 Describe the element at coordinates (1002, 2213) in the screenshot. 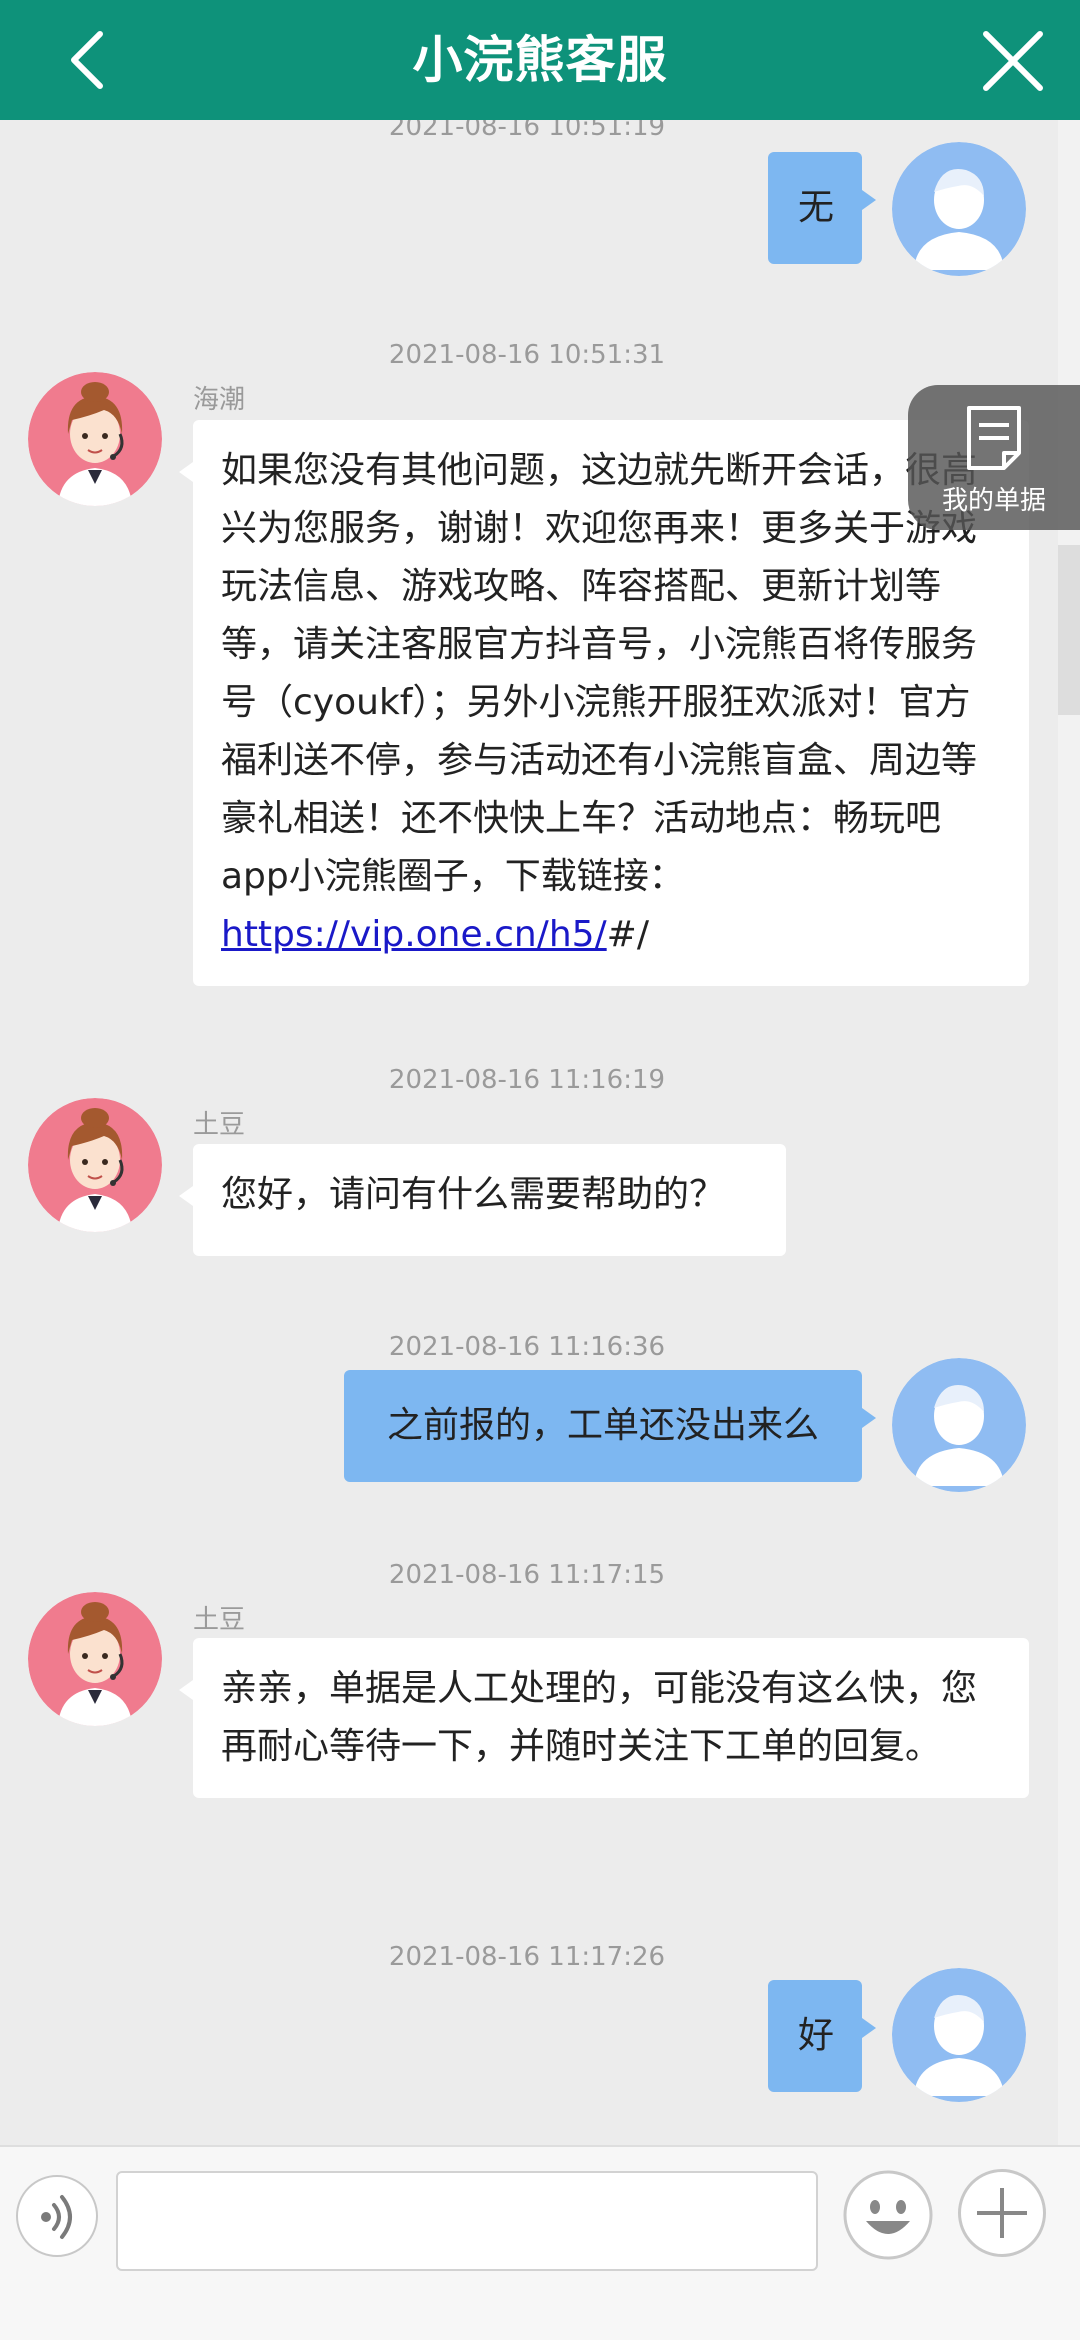

I see `plus-icon` at that location.